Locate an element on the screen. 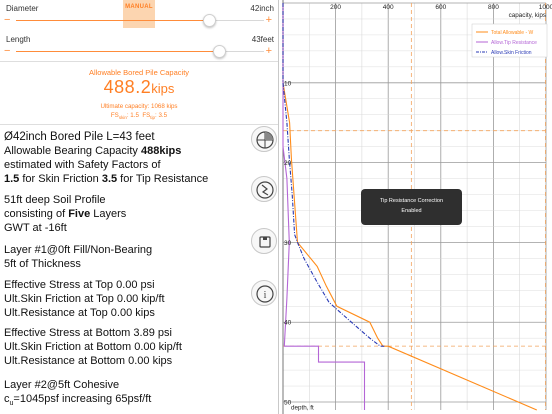 This screenshot has width=552, height=414. legend-label: Allow.Skin Friction is located at coordinates (511, 53).